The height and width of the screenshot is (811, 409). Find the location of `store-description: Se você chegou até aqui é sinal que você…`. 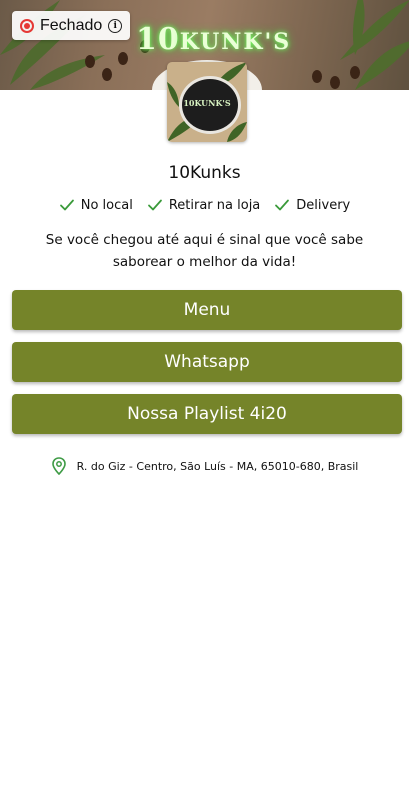

store-description: Se você chegou até aqui é sinal que você… is located at coordinates (204, 251).